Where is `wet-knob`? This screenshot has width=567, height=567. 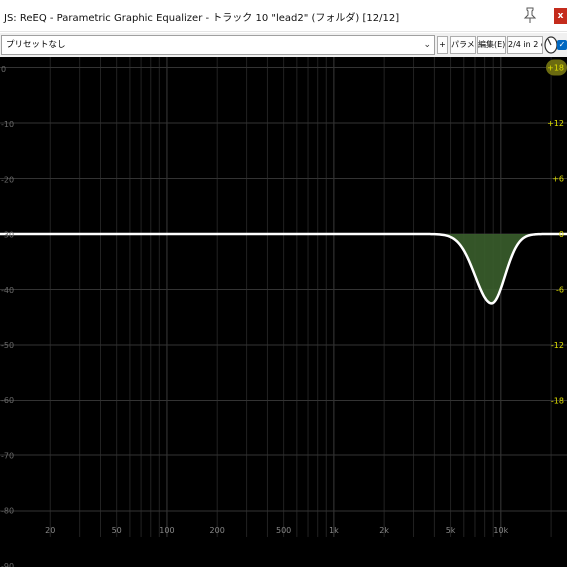
wet-knob is located at coordinates (551, 45).